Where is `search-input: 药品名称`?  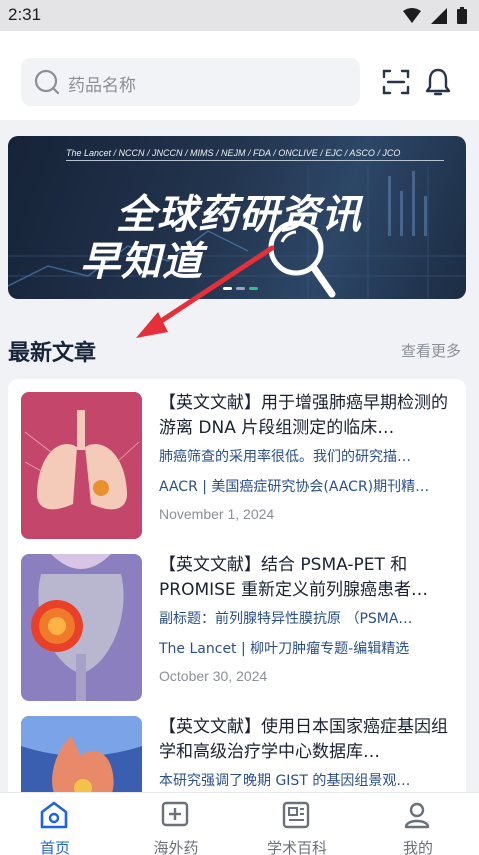 search-input: 药品名称 is located at coordinates (190, 82).